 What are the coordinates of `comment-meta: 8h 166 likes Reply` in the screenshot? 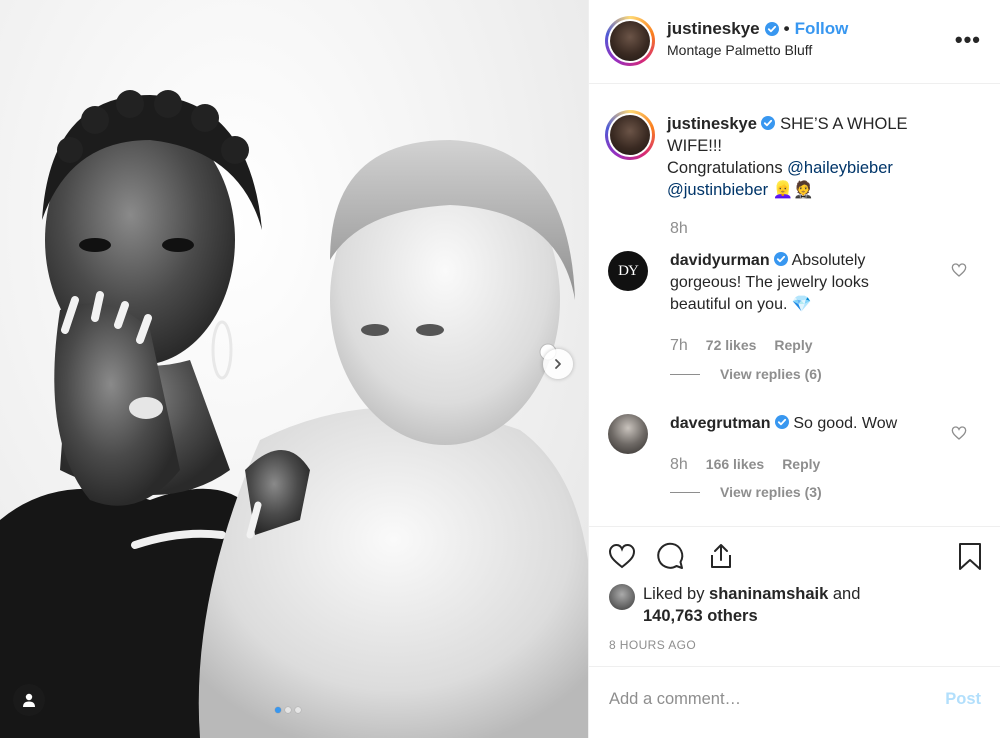 It's located at (745, 465).